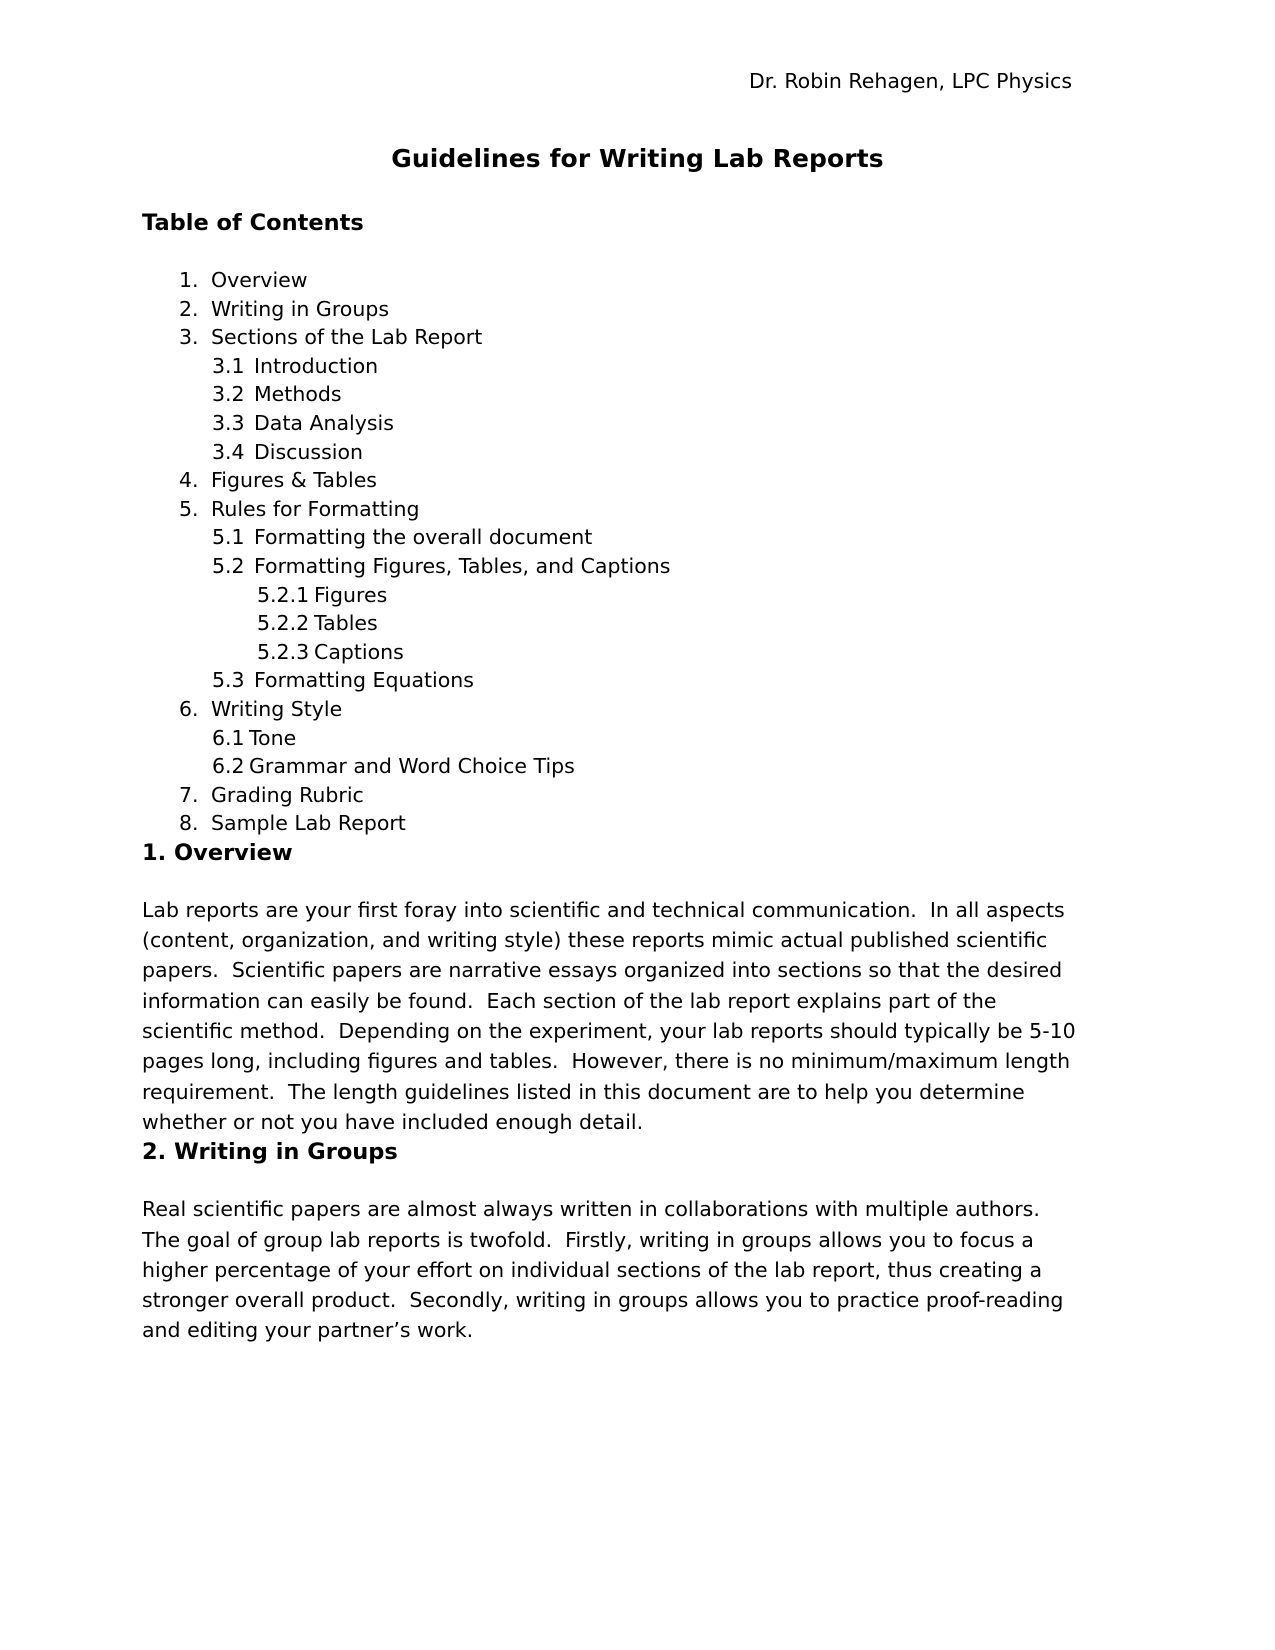 The width and height of the screenshot is (1275, 1650). I want to click on toc-entry: 6. Writing Style, so click(612, 709).